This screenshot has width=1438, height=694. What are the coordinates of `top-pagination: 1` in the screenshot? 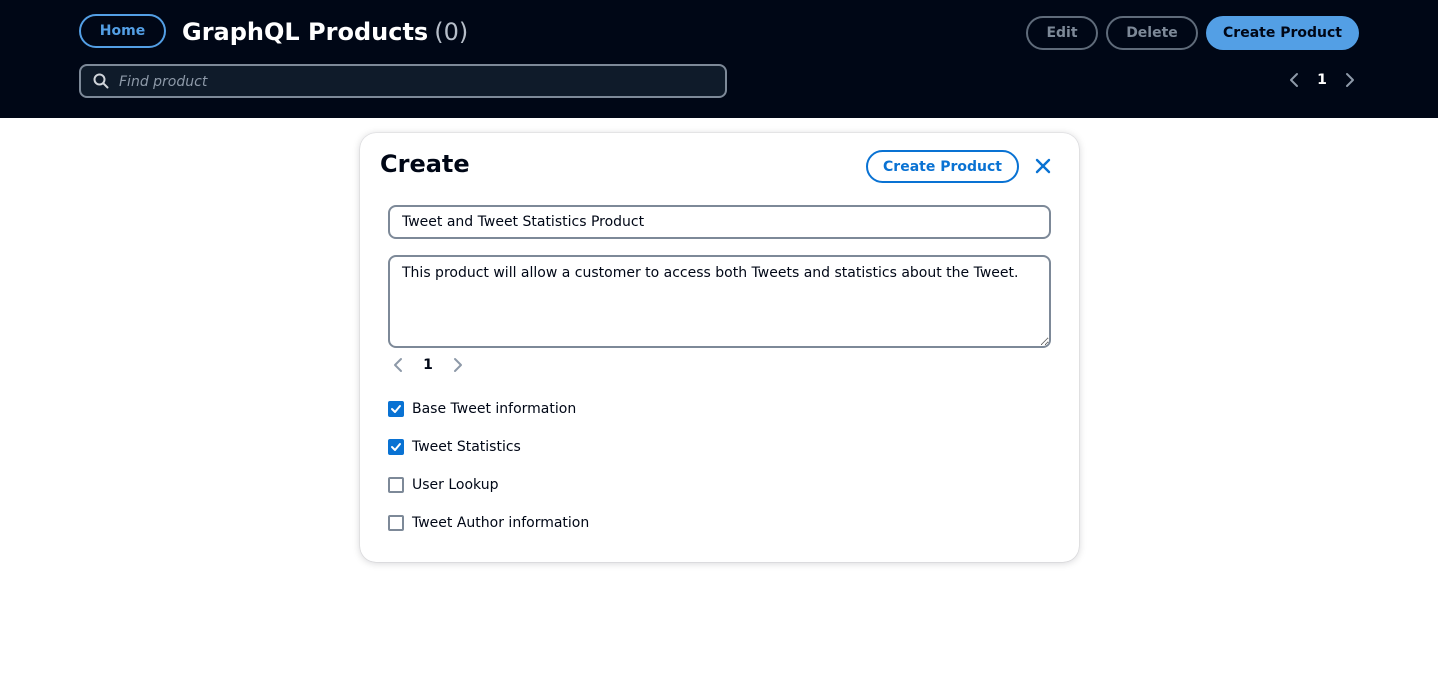 It's located at (1322, 80).